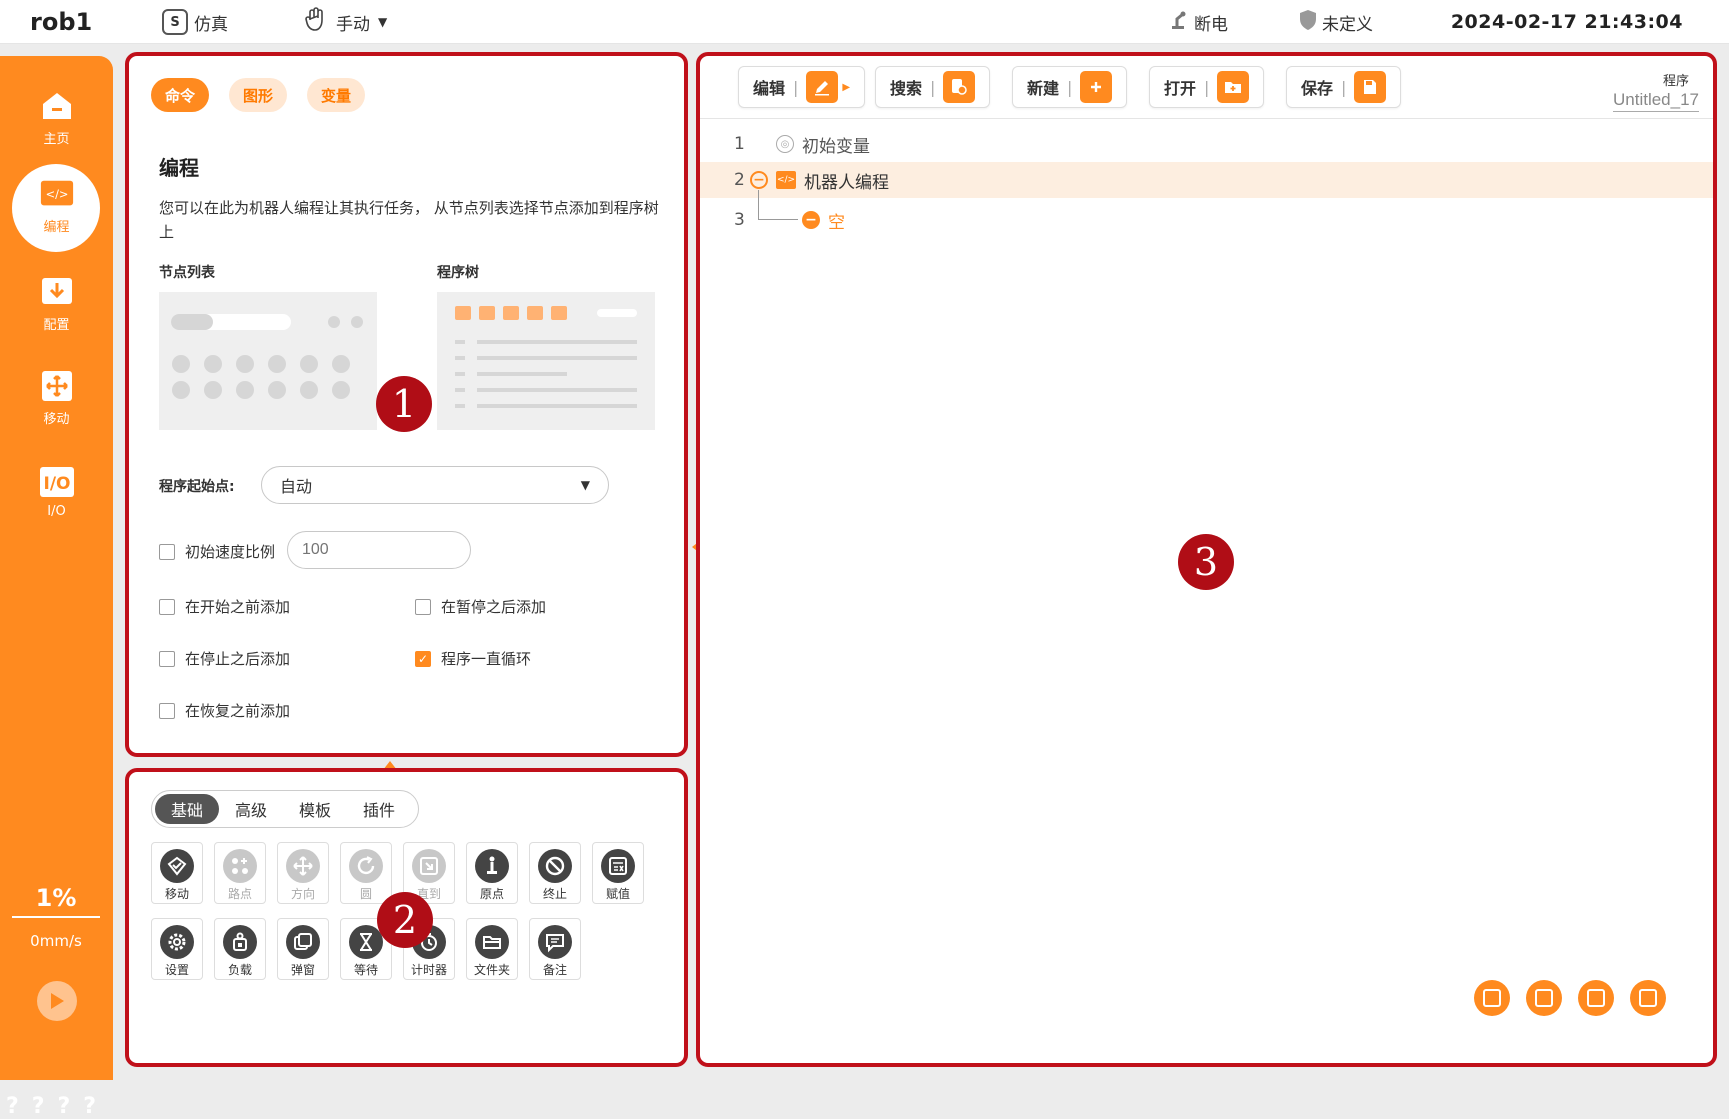 Image resolution: width=1729 pixels, height=1119 pixels. I want to click on tab-variables: 变量, so click(336, 95).